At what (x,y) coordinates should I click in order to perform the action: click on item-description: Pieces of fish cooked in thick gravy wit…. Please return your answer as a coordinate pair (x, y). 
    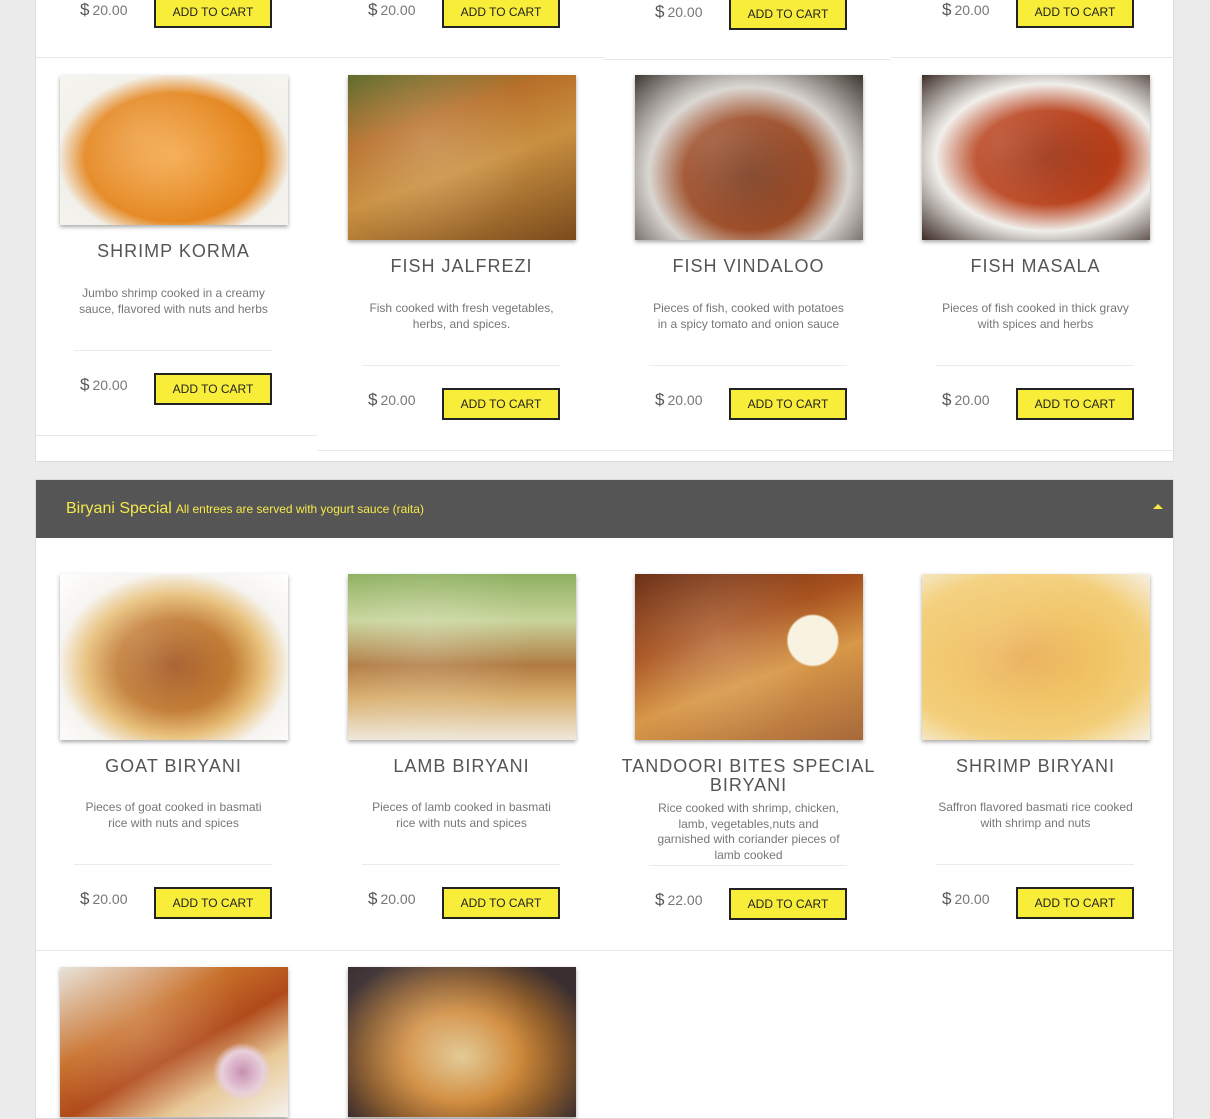
    Looking at the image, I should click on (1035, 316).